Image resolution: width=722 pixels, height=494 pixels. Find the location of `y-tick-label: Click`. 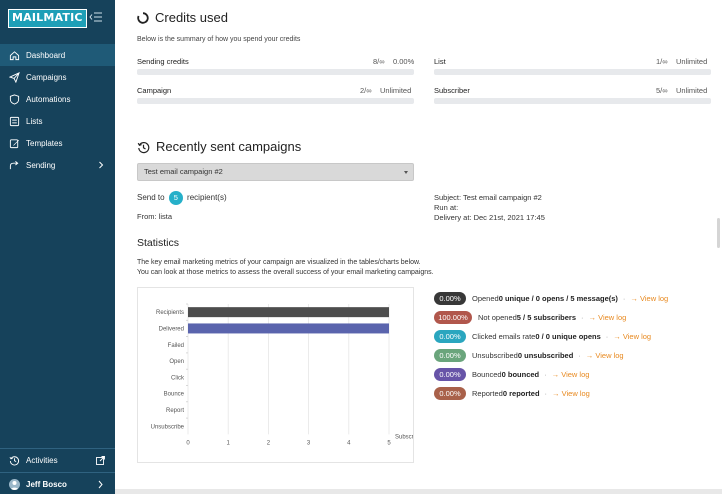

y-tick-label: Click is located at coordinates (178, 378).